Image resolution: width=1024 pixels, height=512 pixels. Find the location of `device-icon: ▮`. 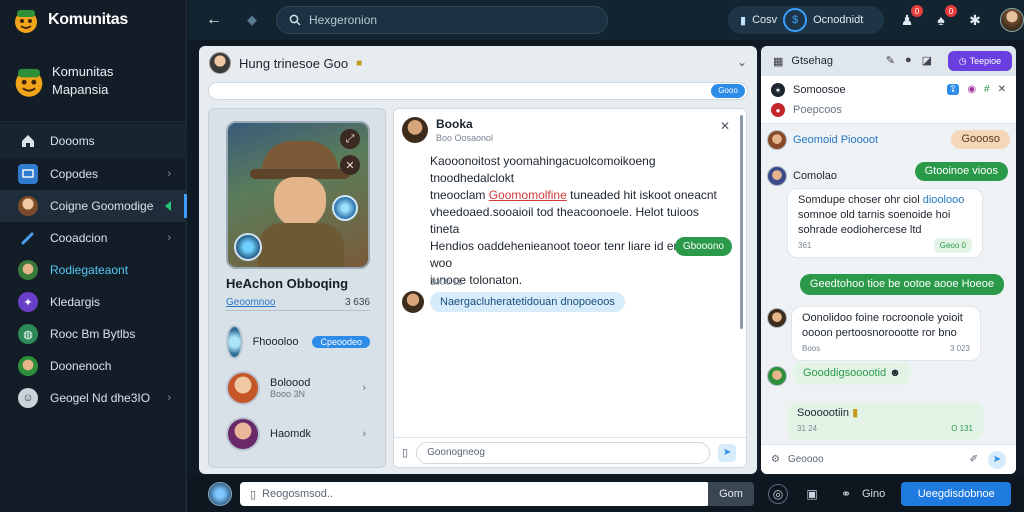

device-icon: ▮ is located at coordinates (743, 20).